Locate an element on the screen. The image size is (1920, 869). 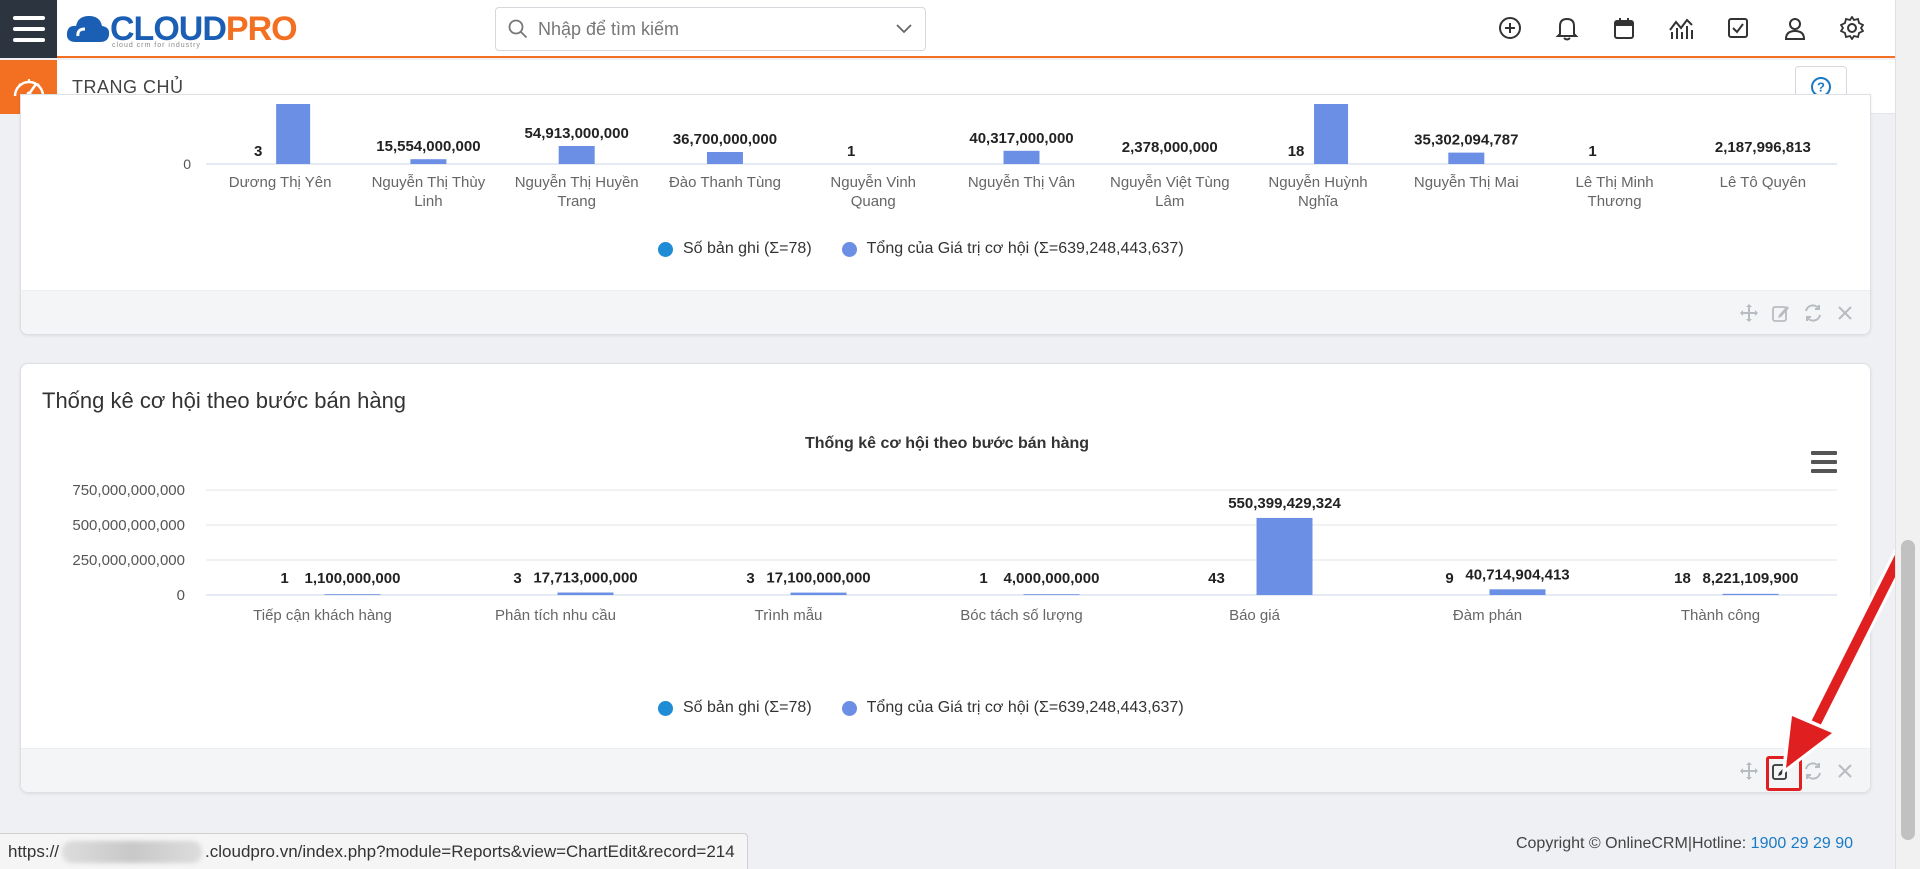
data-label: 1,100,000,000 is located at coordinates (353, 578).